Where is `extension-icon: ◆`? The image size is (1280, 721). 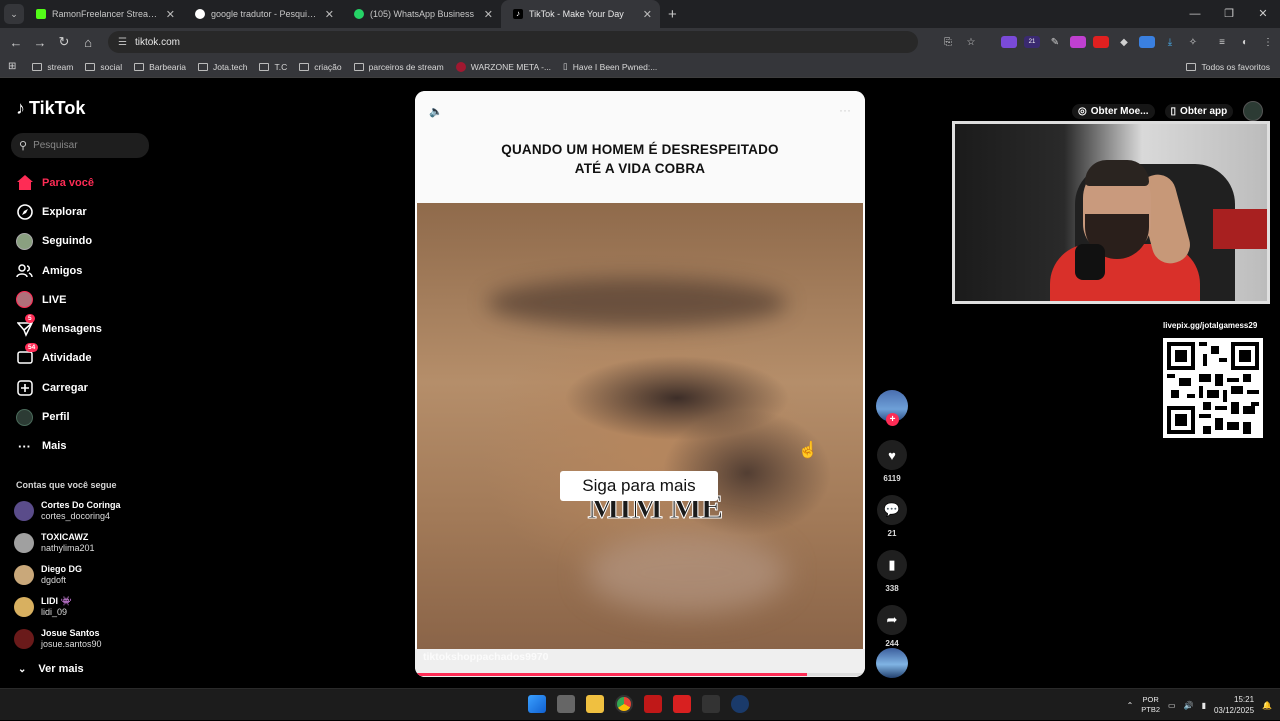
extension-icon: ◆ is located at coordinates (1124, 42).